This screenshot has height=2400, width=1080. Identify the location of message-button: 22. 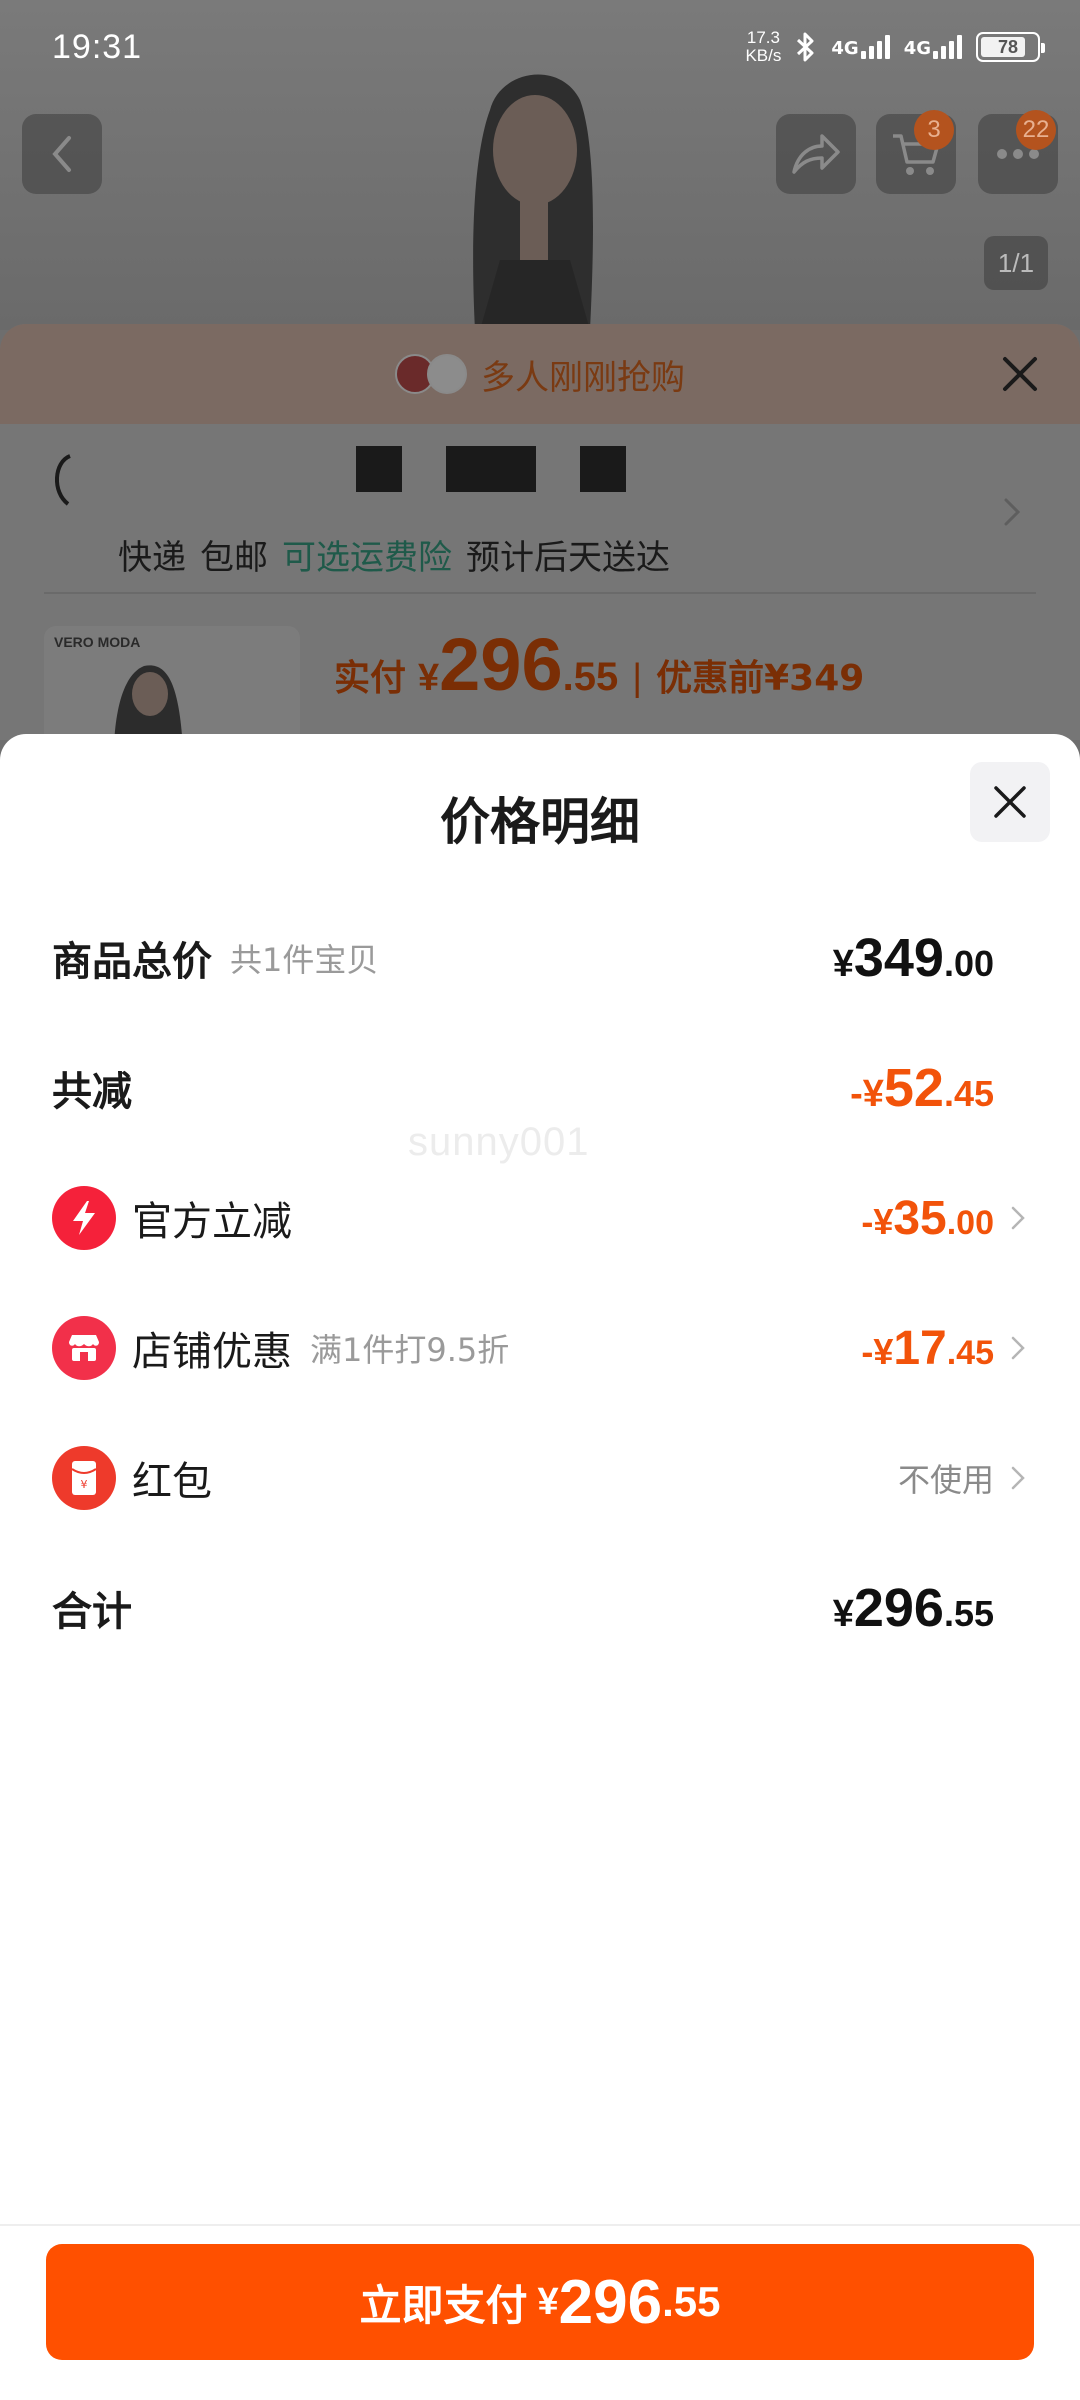
(1018, 152).